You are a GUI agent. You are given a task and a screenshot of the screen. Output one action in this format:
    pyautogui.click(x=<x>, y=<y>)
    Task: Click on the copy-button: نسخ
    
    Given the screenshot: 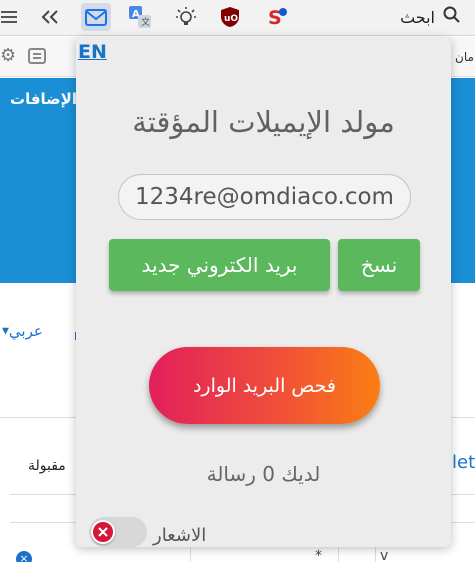 What is the action you would take?
    pyautogui.click(x=379, y=265)
    